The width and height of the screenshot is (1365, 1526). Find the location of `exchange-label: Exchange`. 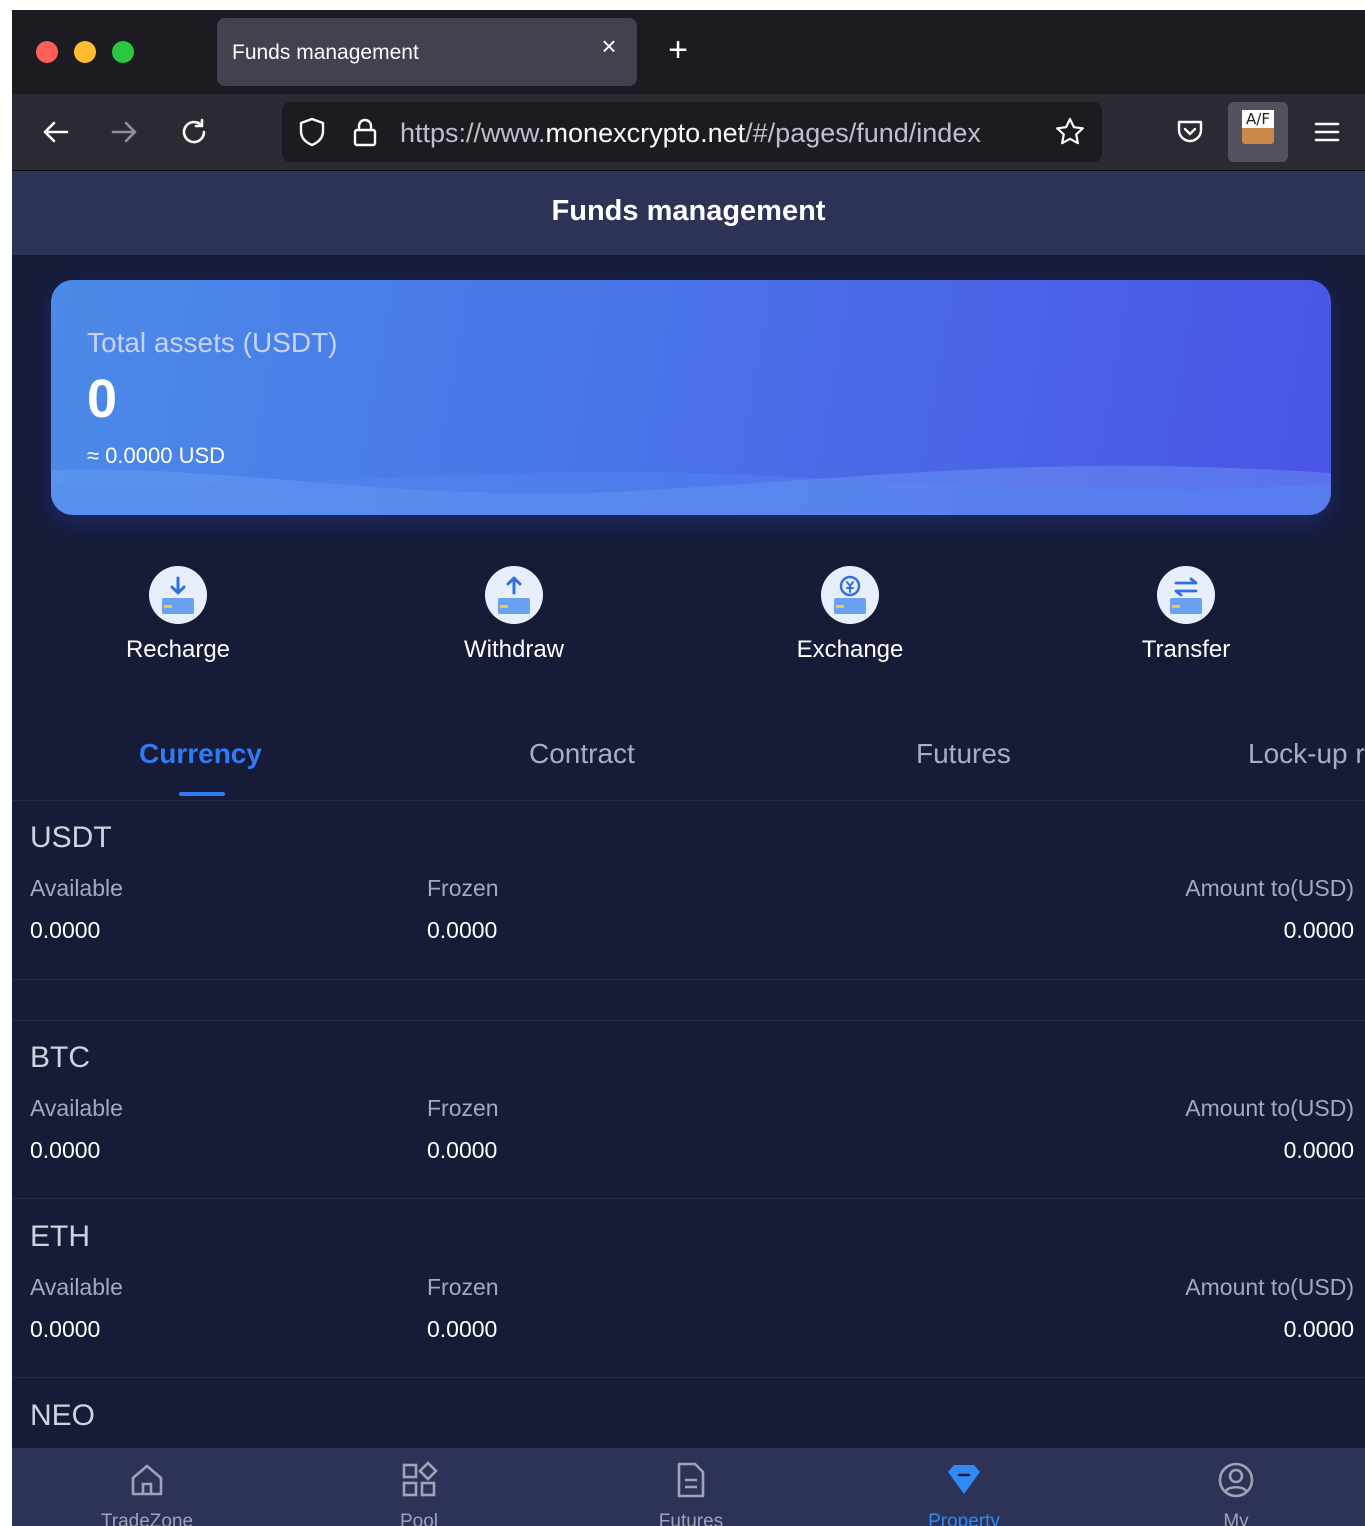

exchange-label: Exchange is located at coordinates (850, 649).